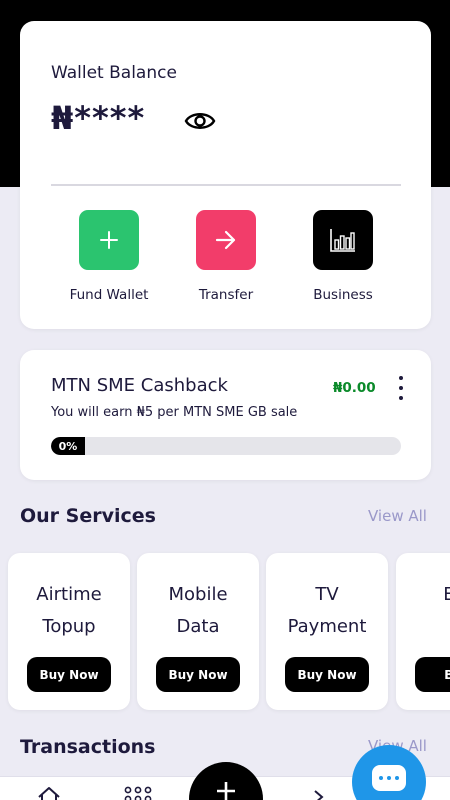 This screenshot has width=450, height=800. I want to click on service-card-tv: TV Payment Buy Now, so click(327, 631).